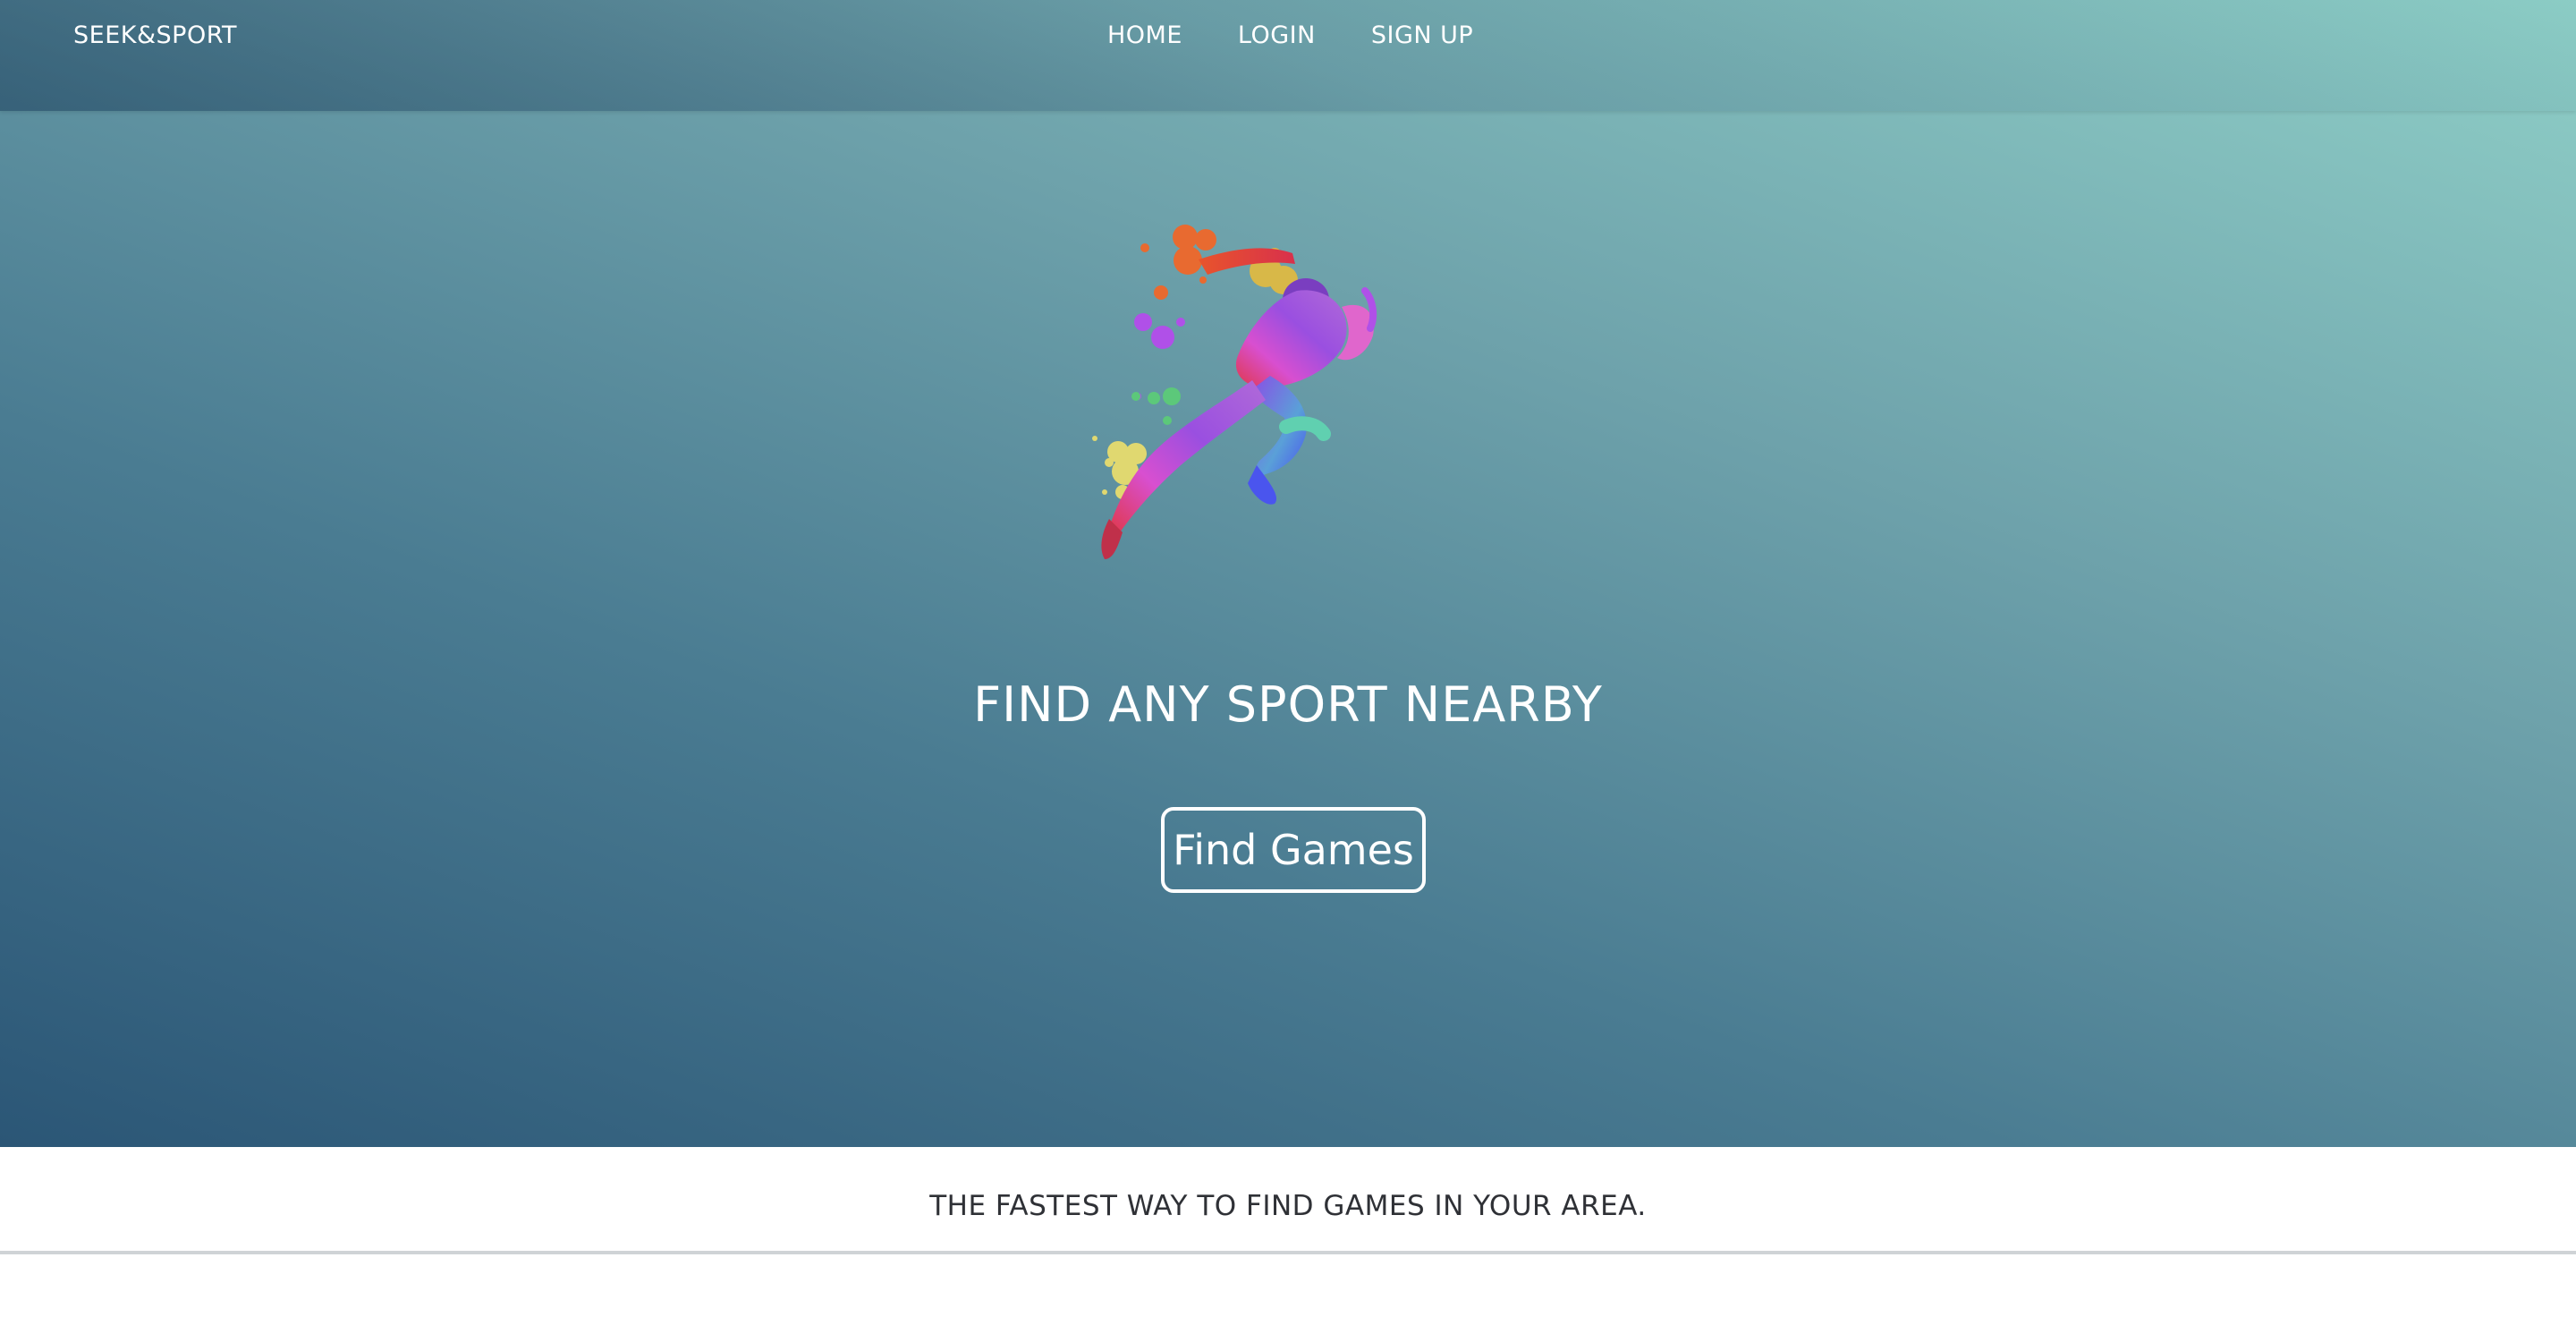 This screenshot has height=1317, width=2576. What do you see at coordinates (1422, 35) in the screenshot?
I see `nav-signup-link: SIGN UP` at bounding box center [1422, 35].